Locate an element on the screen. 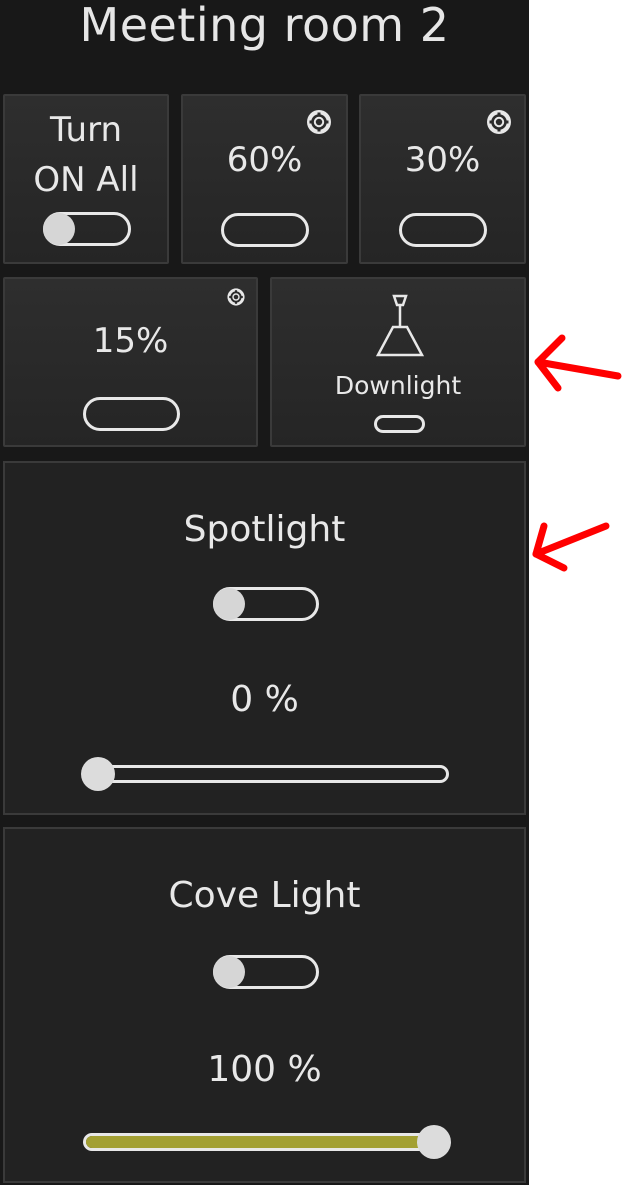 This screenshot has height=1185, width=629. scene-15-tile: 15% is located at coordinates (130, 362).